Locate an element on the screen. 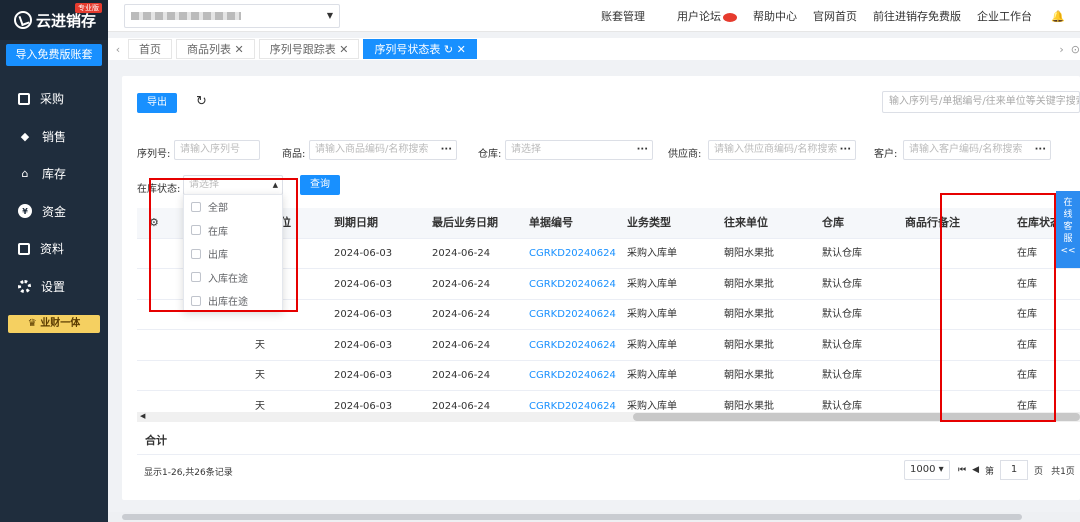 Image resolution: width=1080 pixels, height=522 pixels. page-number-input: 1 is located at coordinates (1014, 470).